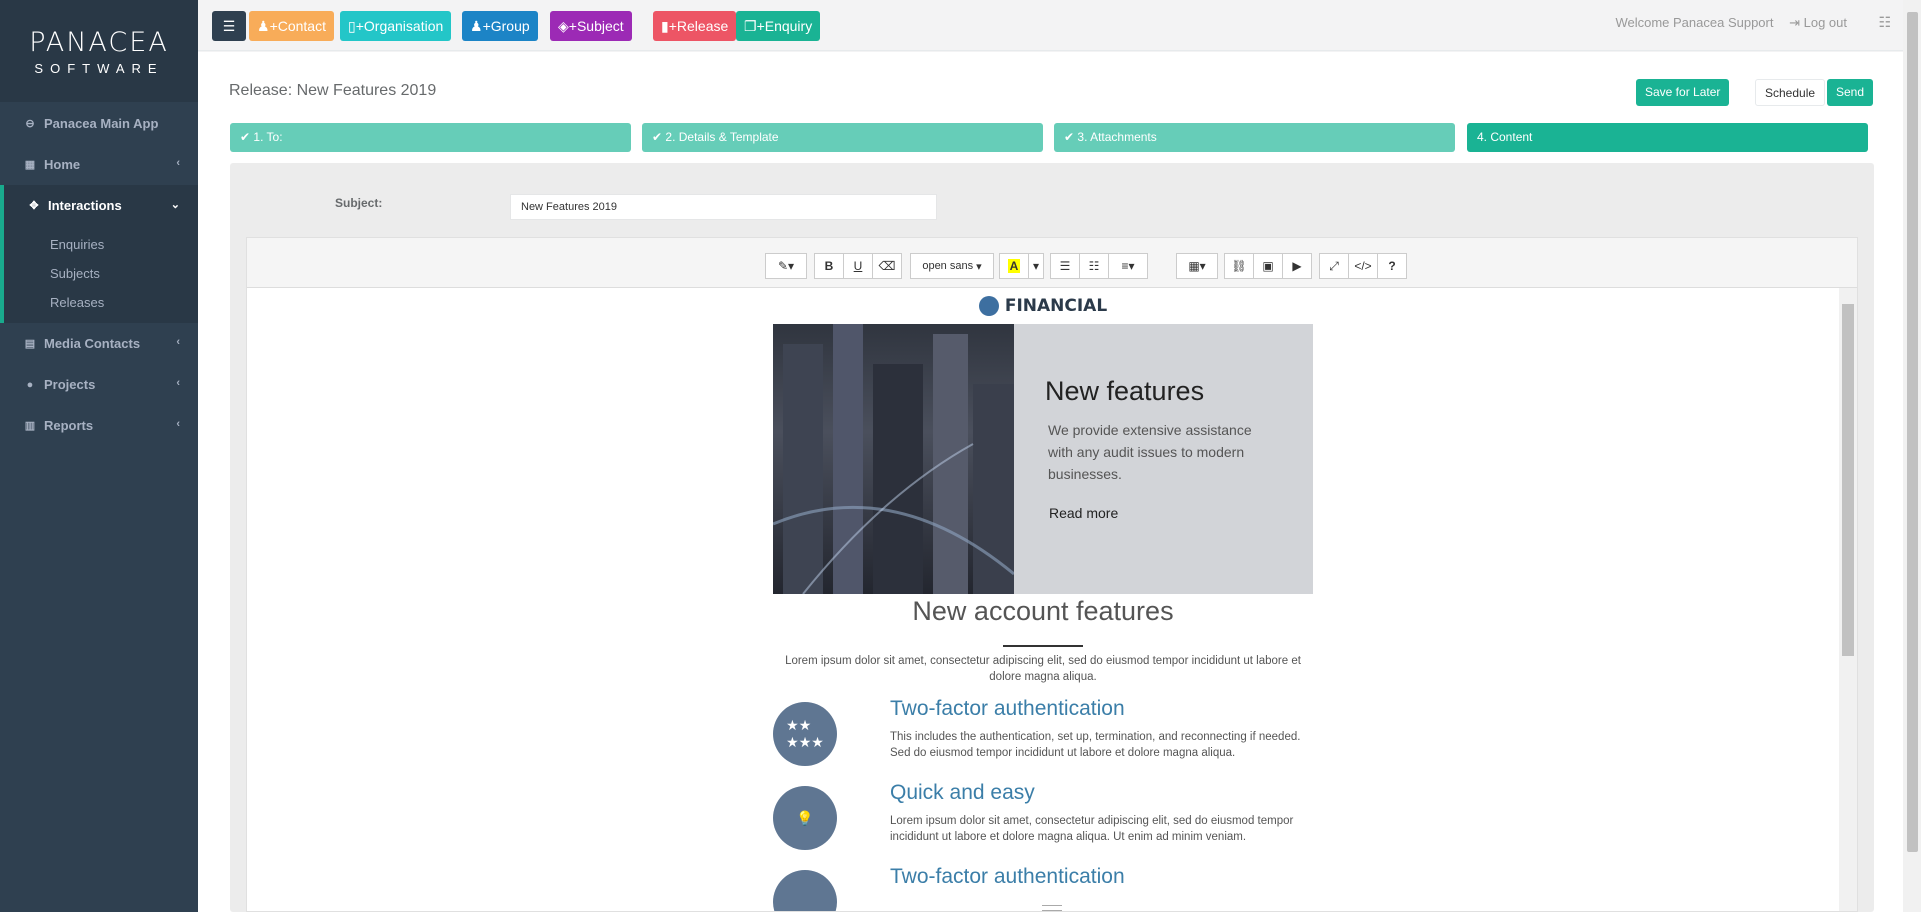 Image resolution: width=1921 pixels, height=912 pixels. I want to click on financial-logo: FINANCIAL, so click(1043, 306).